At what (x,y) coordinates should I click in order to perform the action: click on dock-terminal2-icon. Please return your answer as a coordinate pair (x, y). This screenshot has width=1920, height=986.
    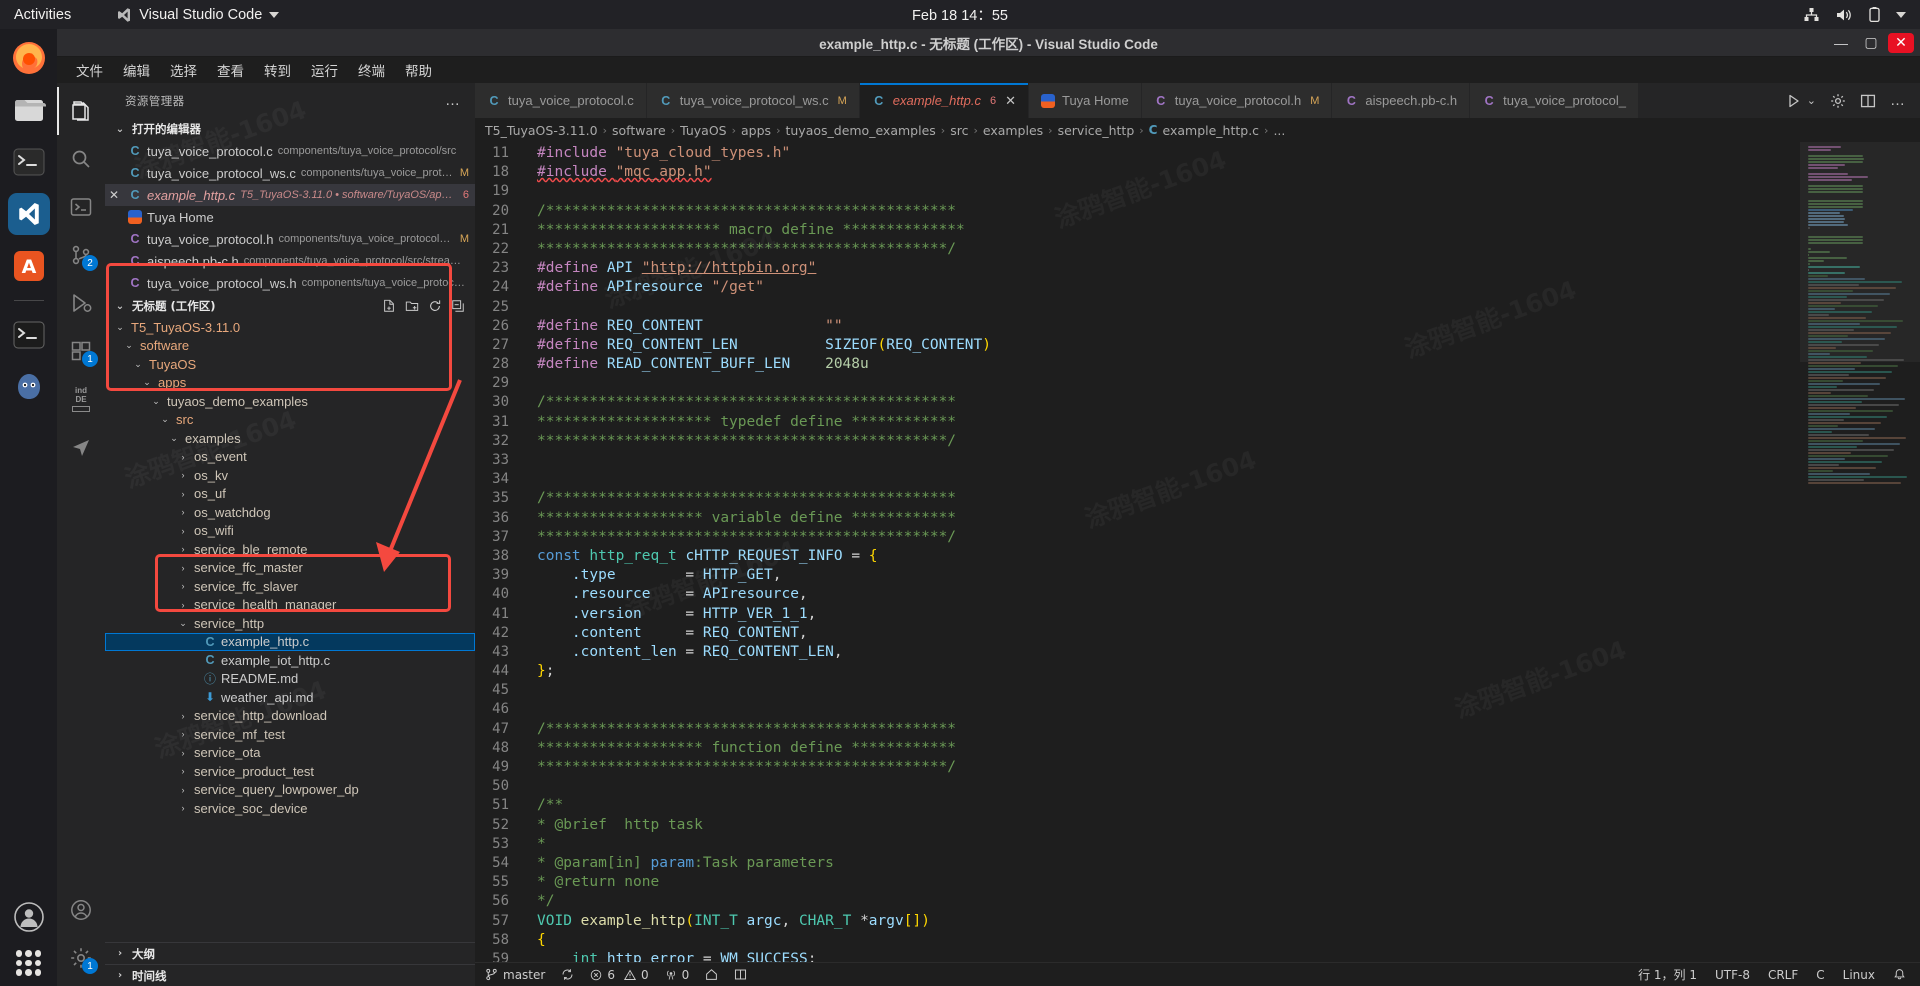
    Looking at the image, I should click on (29, 335).